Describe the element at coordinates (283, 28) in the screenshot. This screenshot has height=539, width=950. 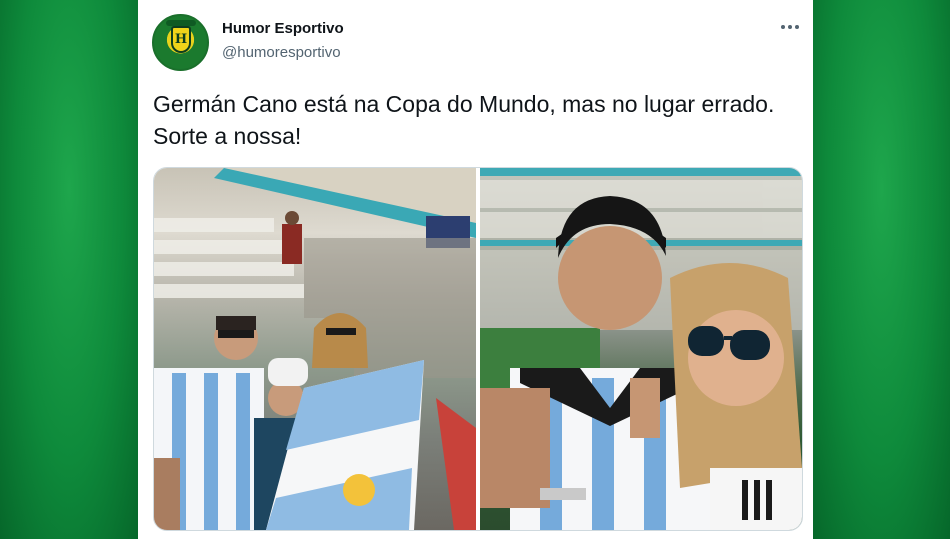
I see `author-name: Humor Esportivo` at that location.